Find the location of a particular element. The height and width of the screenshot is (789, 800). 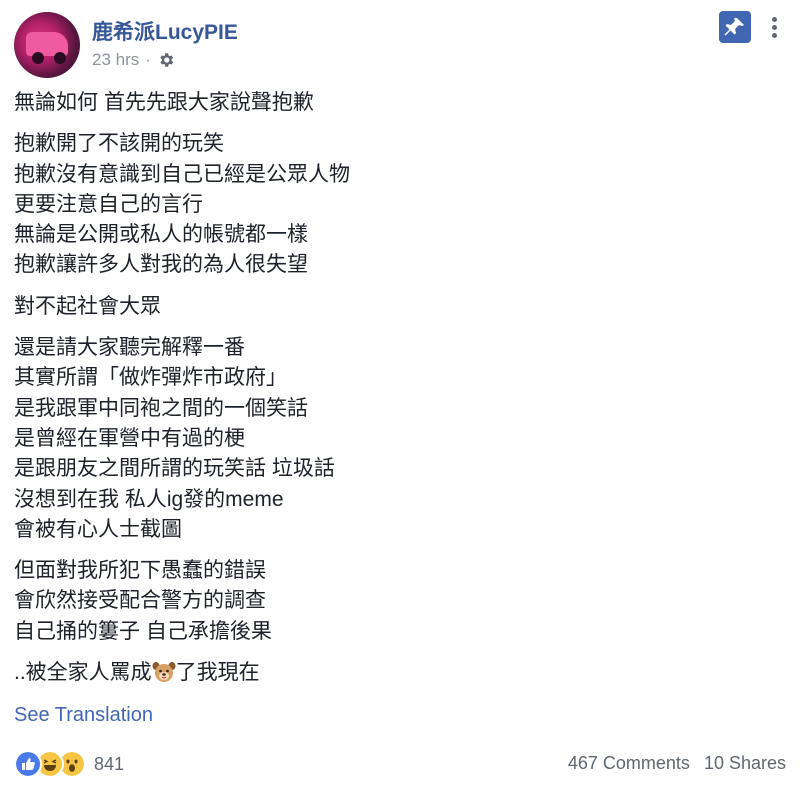

paragraph: 但面對我所犯下愚蠢的錯誤 會欣然接受配合警方的調查 自己捅的簍子 自己承擔後果 is located at coordinates (182, 601).